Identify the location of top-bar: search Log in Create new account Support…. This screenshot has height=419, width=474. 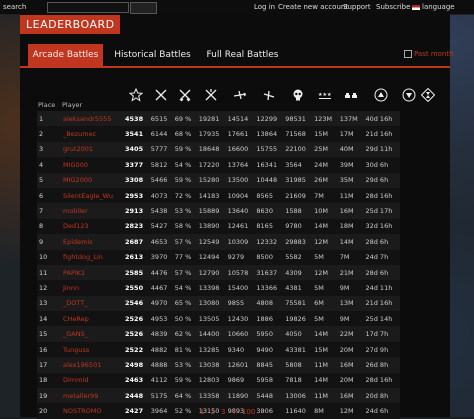
(237, 7).